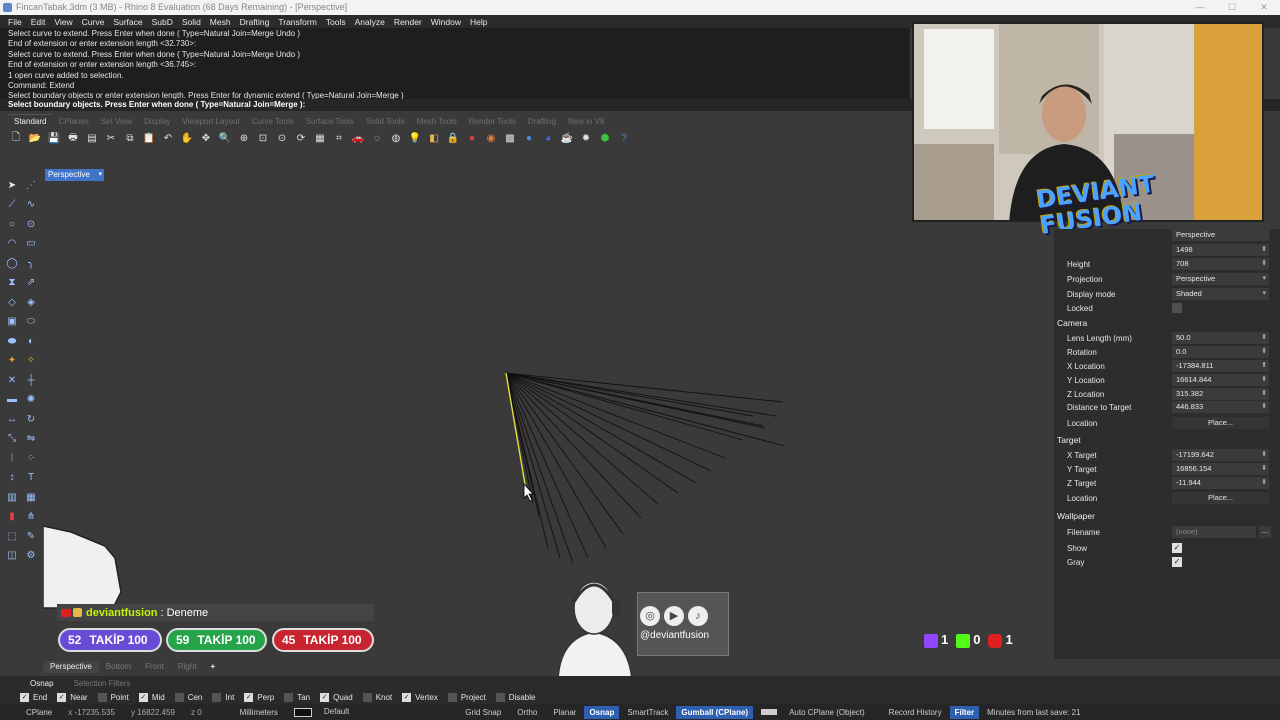 The height and width of the screenshot is (720, 1280). Describe the element at coordinates (33, 697) in the screenshot. I see `osnap-end: ✓ End` at that location.